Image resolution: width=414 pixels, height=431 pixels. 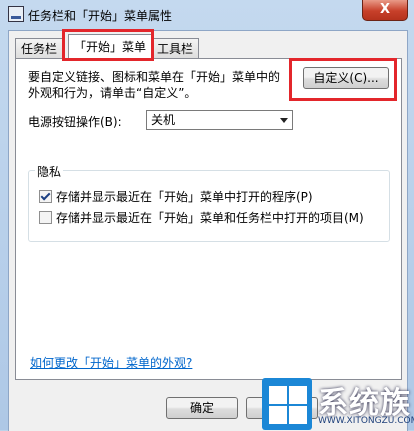 I want to click on store-recent-items-checkbox: 存储并显示最近在「开始」菜单和任务栏中打开的项目(M), so click(x=201, y=217).